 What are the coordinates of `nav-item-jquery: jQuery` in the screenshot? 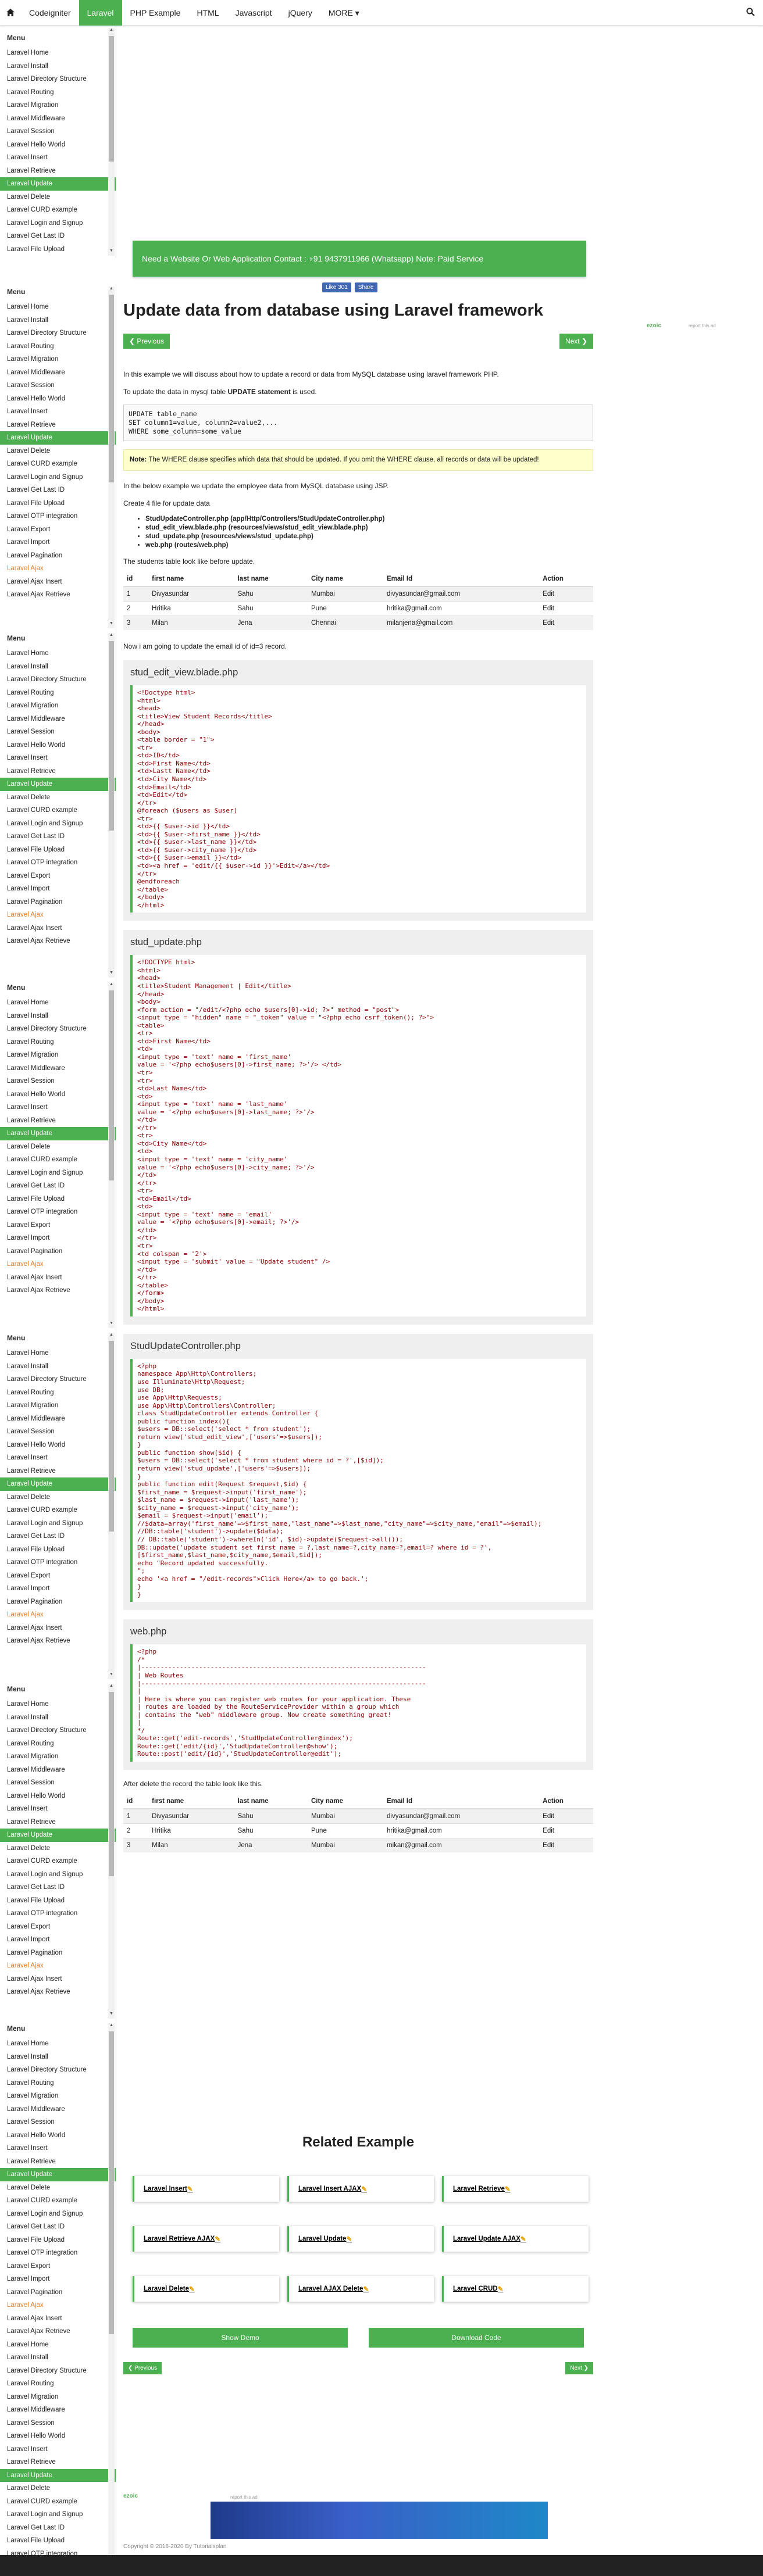 It's located at (300, 13).